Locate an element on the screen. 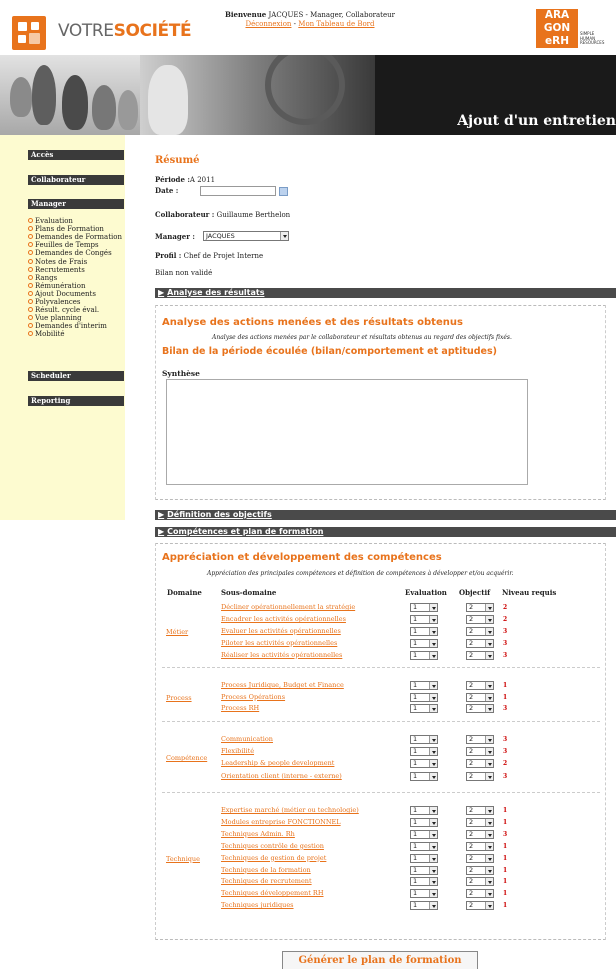  synthese-textarea is located at coordinates (347, 432).